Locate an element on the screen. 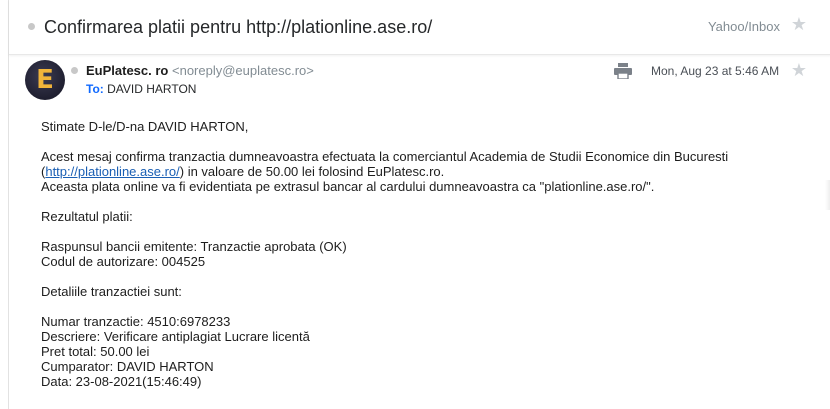 Image resolution: width=830 pixels, height=409 pixels. to-label: To: is located at coordinates (95, 89).